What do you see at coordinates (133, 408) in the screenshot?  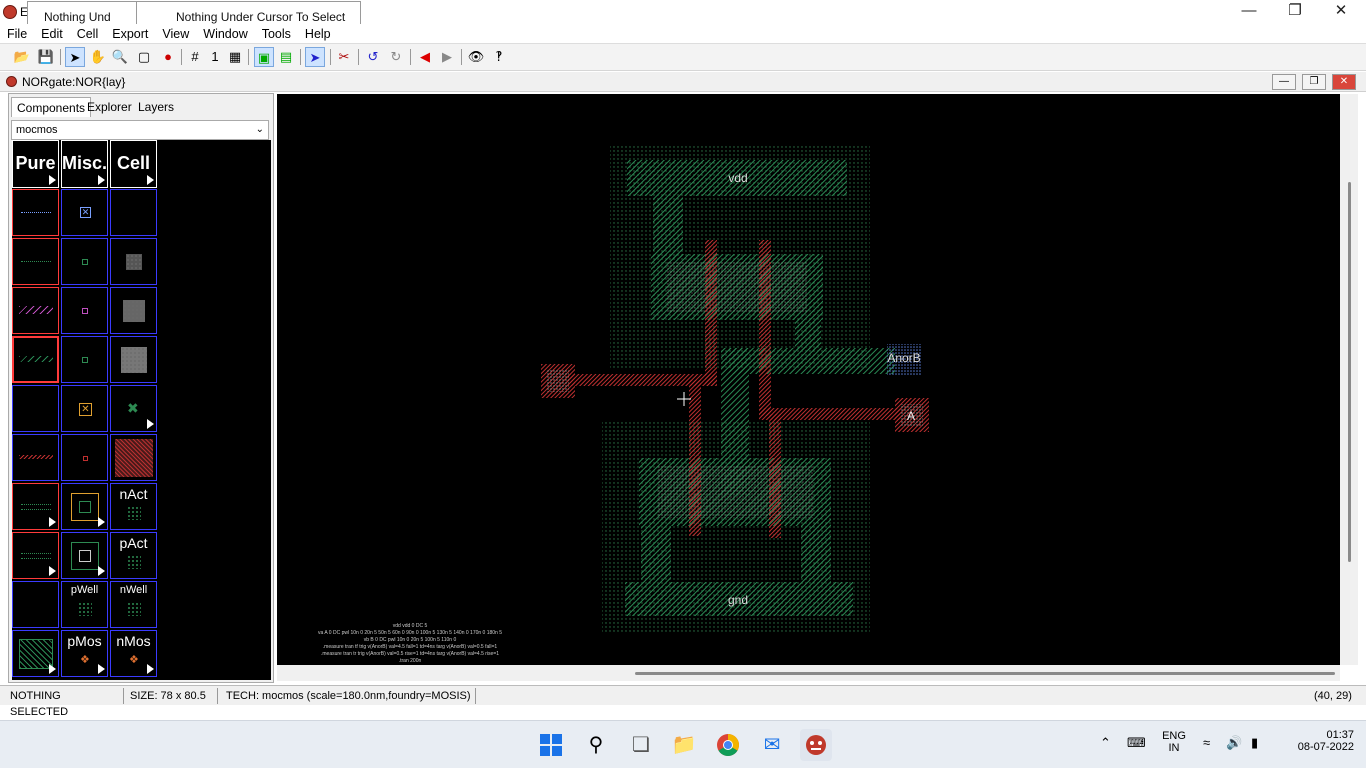 I see `palette-node-cross: ✖` at bounding box center [133, 408].